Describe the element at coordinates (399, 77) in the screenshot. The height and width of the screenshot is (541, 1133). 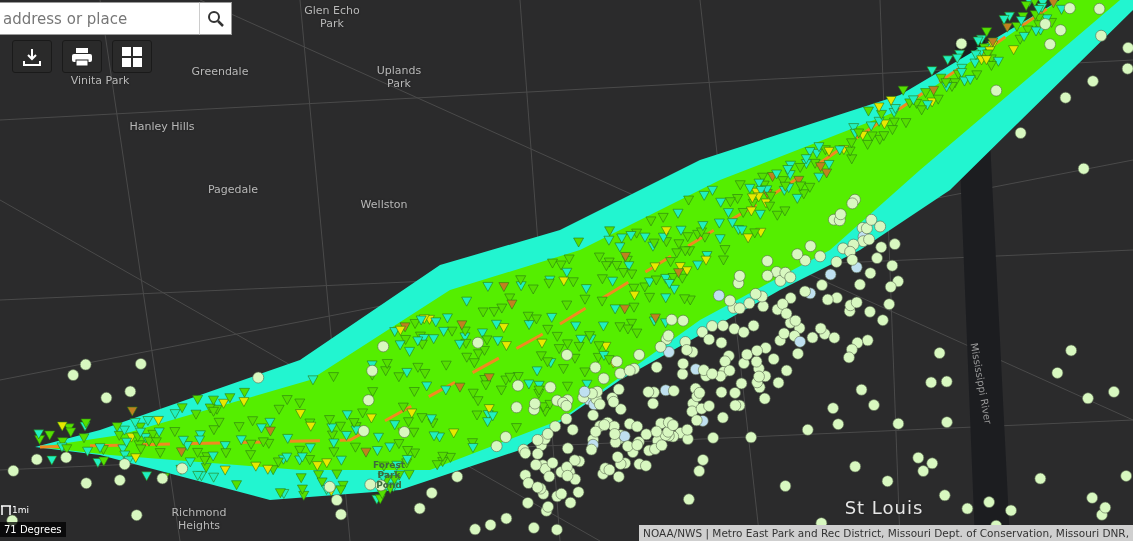
I see `place-label: Uplands Park` at that location.